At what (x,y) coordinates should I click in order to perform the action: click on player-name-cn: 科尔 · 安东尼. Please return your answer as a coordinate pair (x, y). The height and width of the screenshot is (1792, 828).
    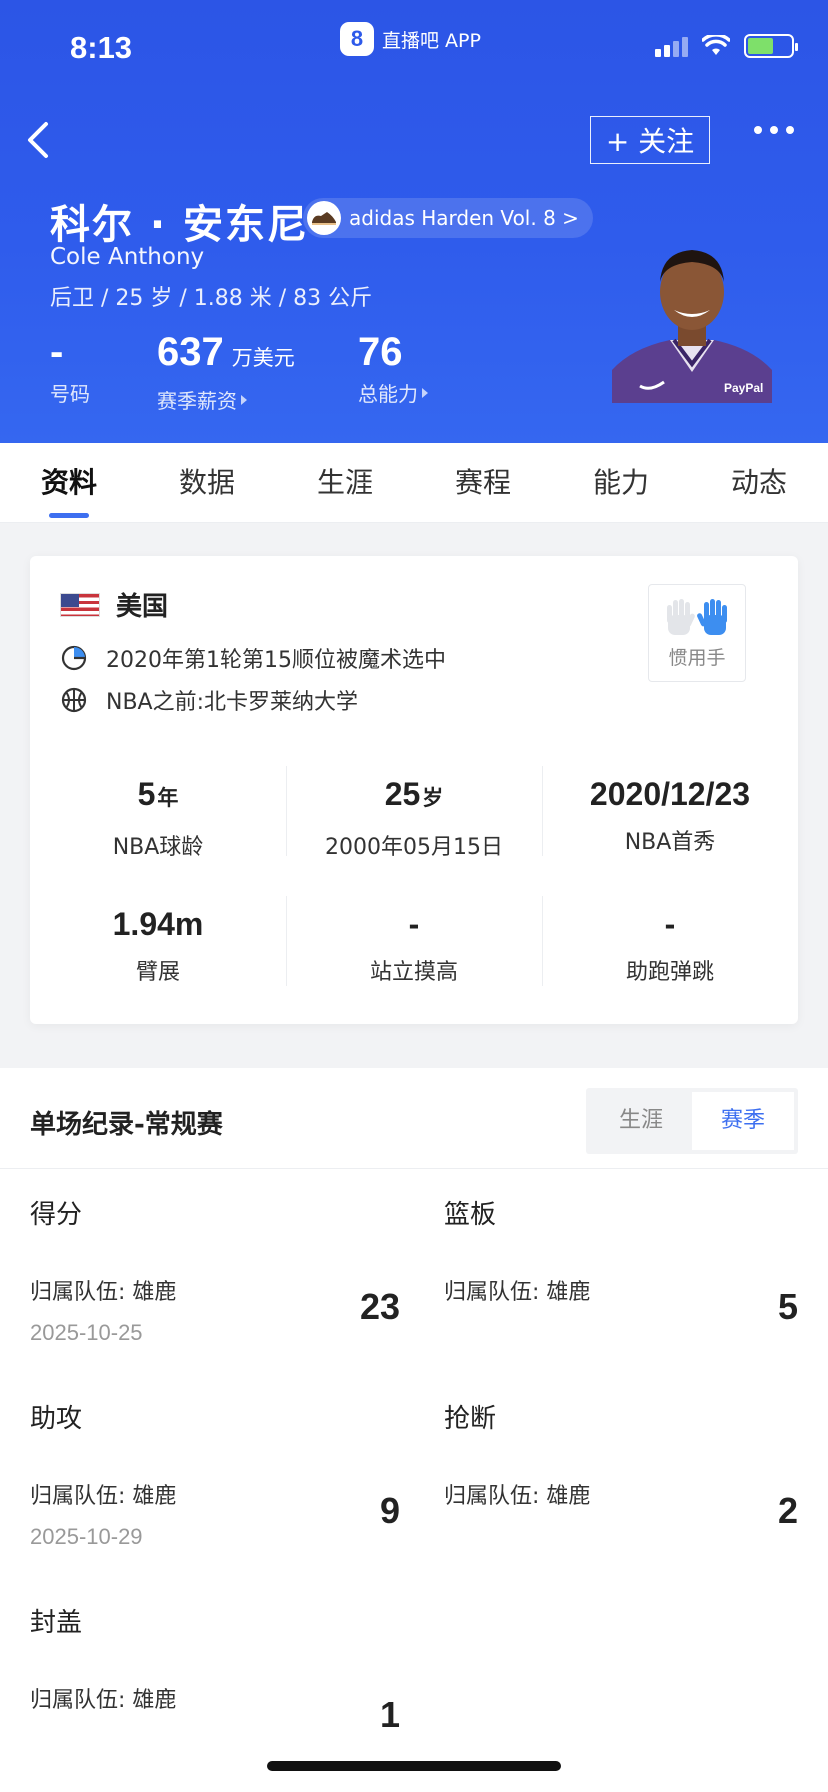
    Looking at the image, I should click on (180, 225).